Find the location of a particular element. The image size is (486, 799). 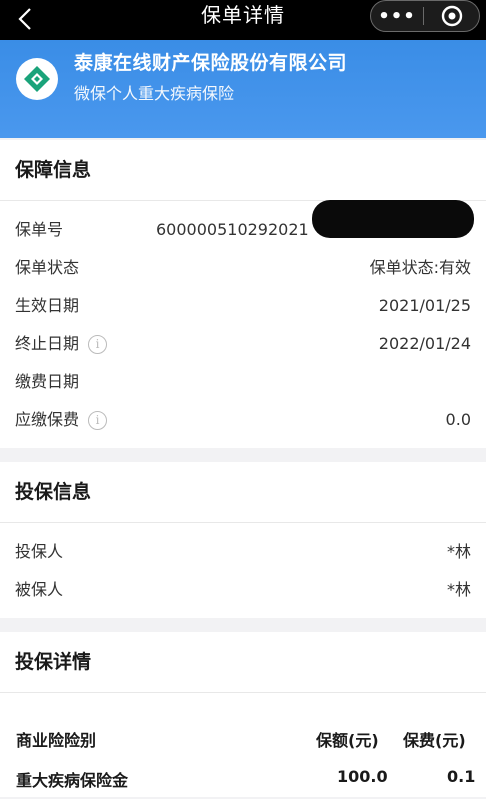

effective-date-row: 生效日期 2021/01/25 is located at coordinates (243, 306).